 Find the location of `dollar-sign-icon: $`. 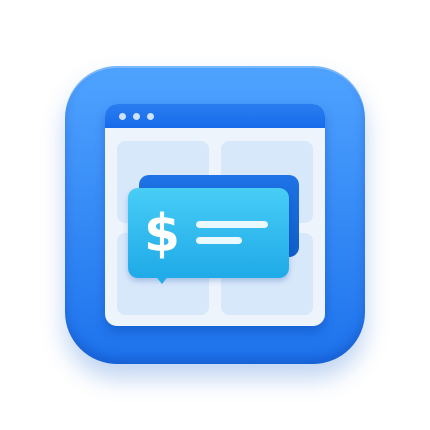

dollar-sign-icon: $ is located at coordinates (162, 234).